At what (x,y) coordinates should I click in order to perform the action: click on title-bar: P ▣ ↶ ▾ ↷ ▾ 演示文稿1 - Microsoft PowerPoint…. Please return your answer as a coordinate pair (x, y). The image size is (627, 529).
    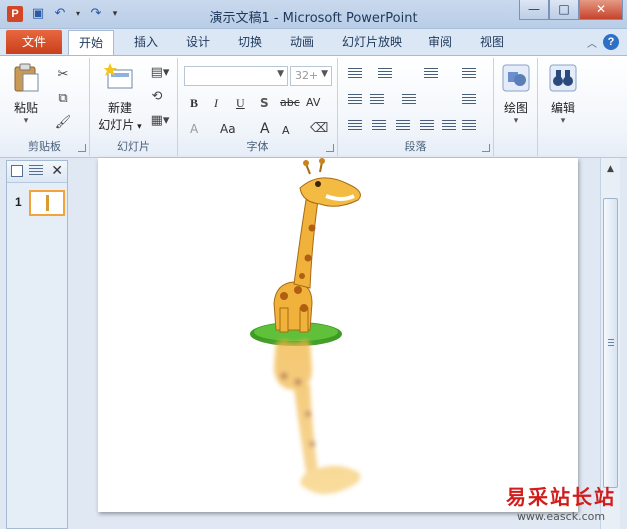
    Looking at the image, I should click on (313, 14).